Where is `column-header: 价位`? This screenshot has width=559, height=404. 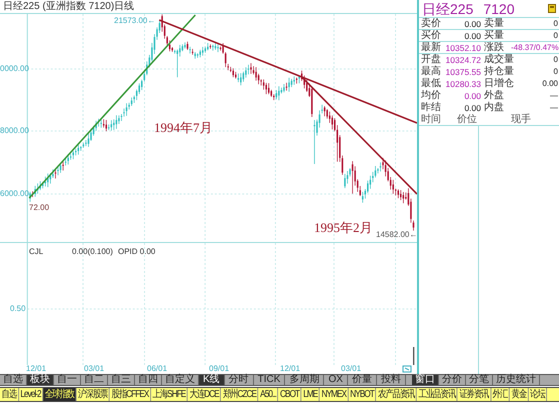
column-header: 价位 is located at coordinates (467, 120).